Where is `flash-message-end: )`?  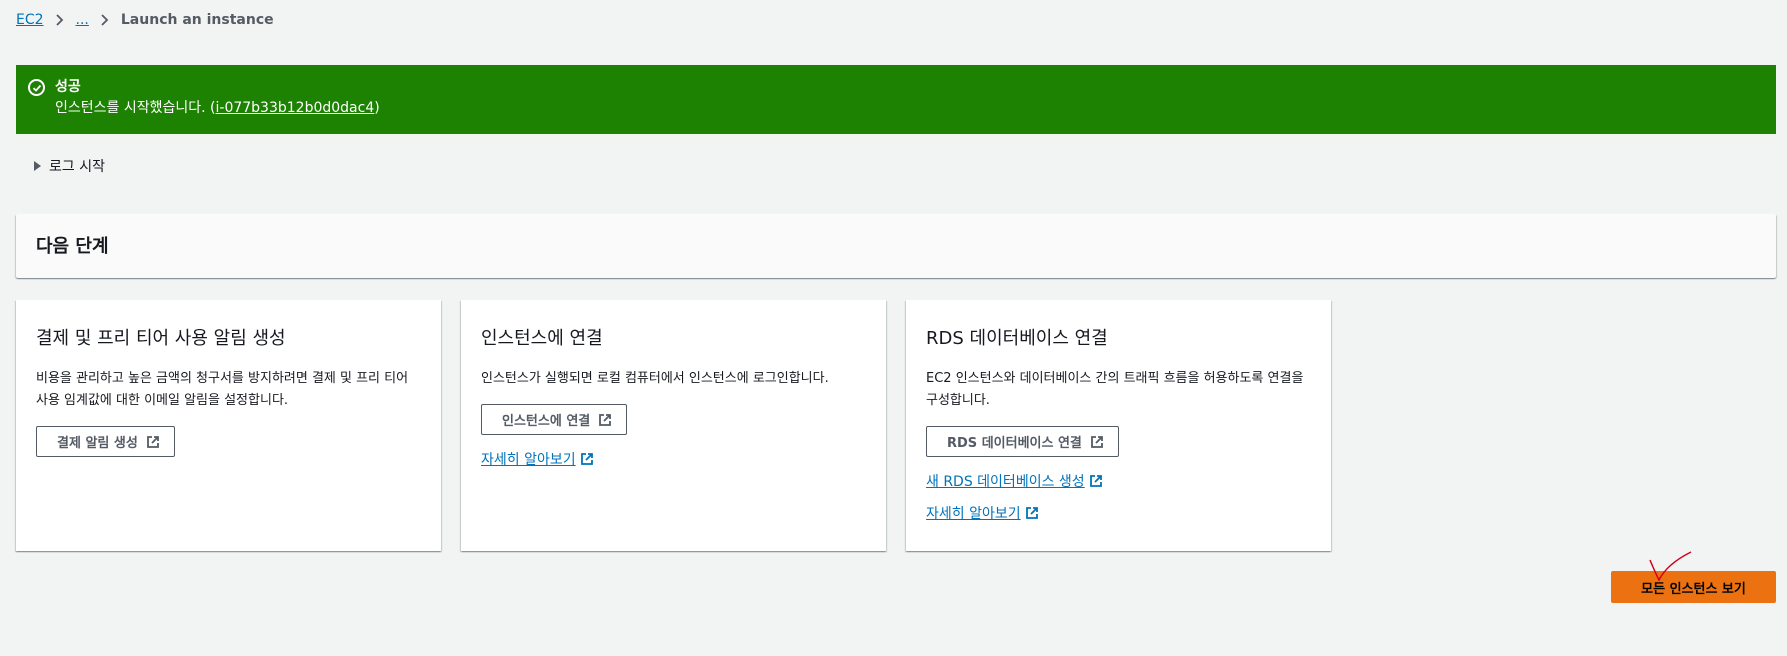
flash-message-end: ) is located at coordinates (377, 108).